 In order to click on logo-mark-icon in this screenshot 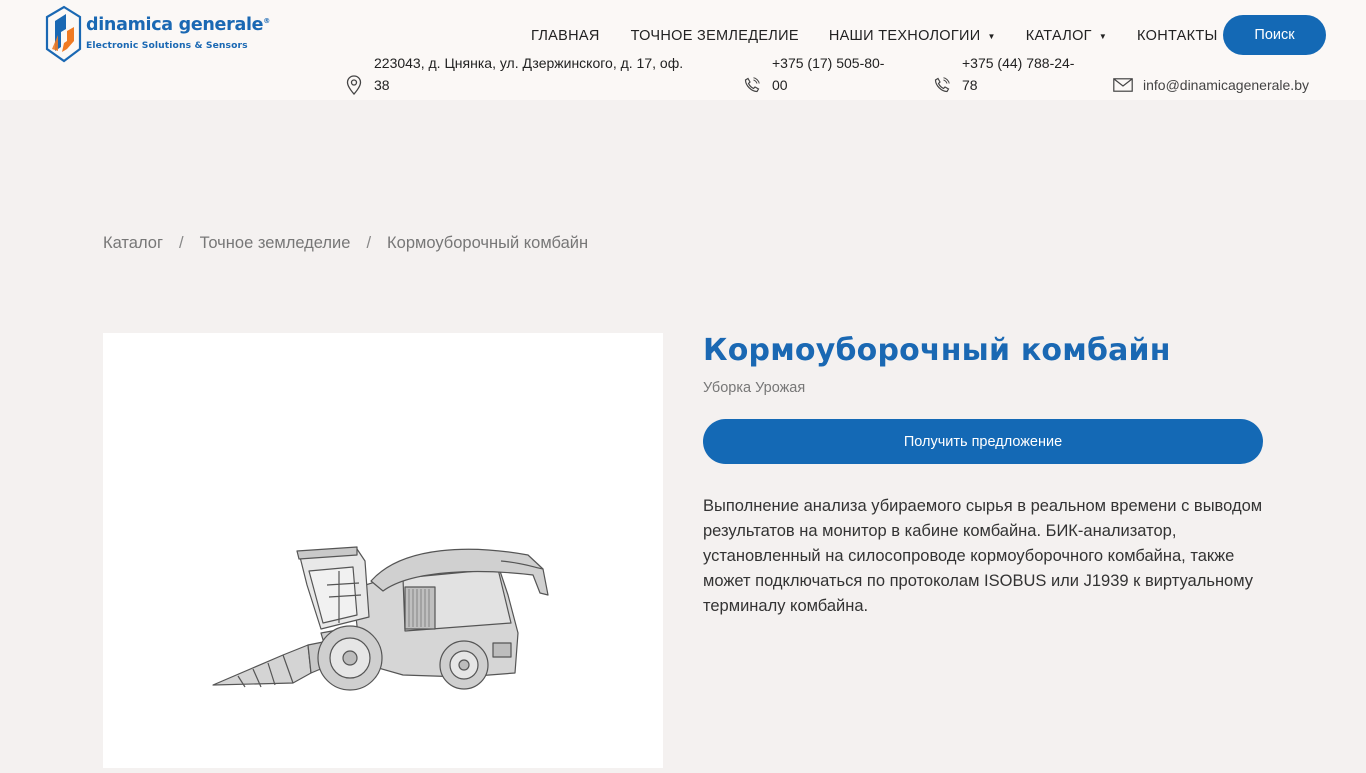, I will do `click(63, 34)`.